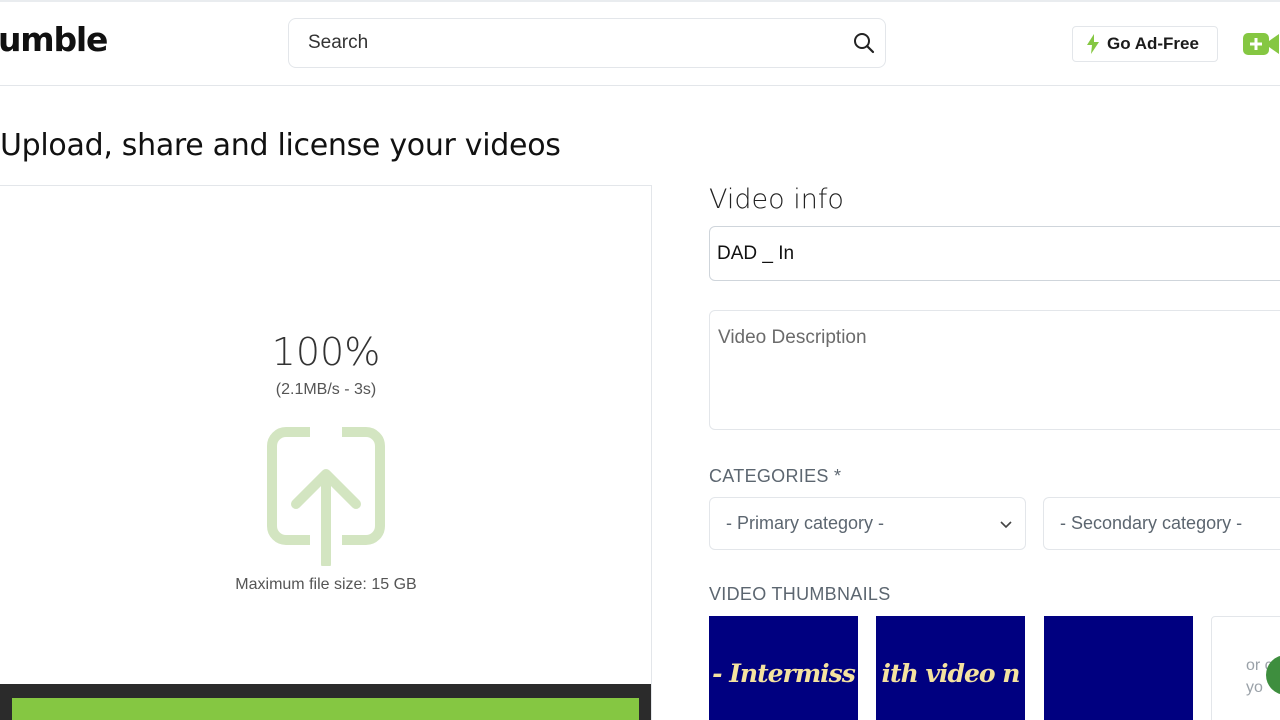 The height and width of the screenshot is (720, 1280). What do you see at coordinates (994, 370) in the screenshot?
I see `video-description-input` at bounding box center [994, 370].